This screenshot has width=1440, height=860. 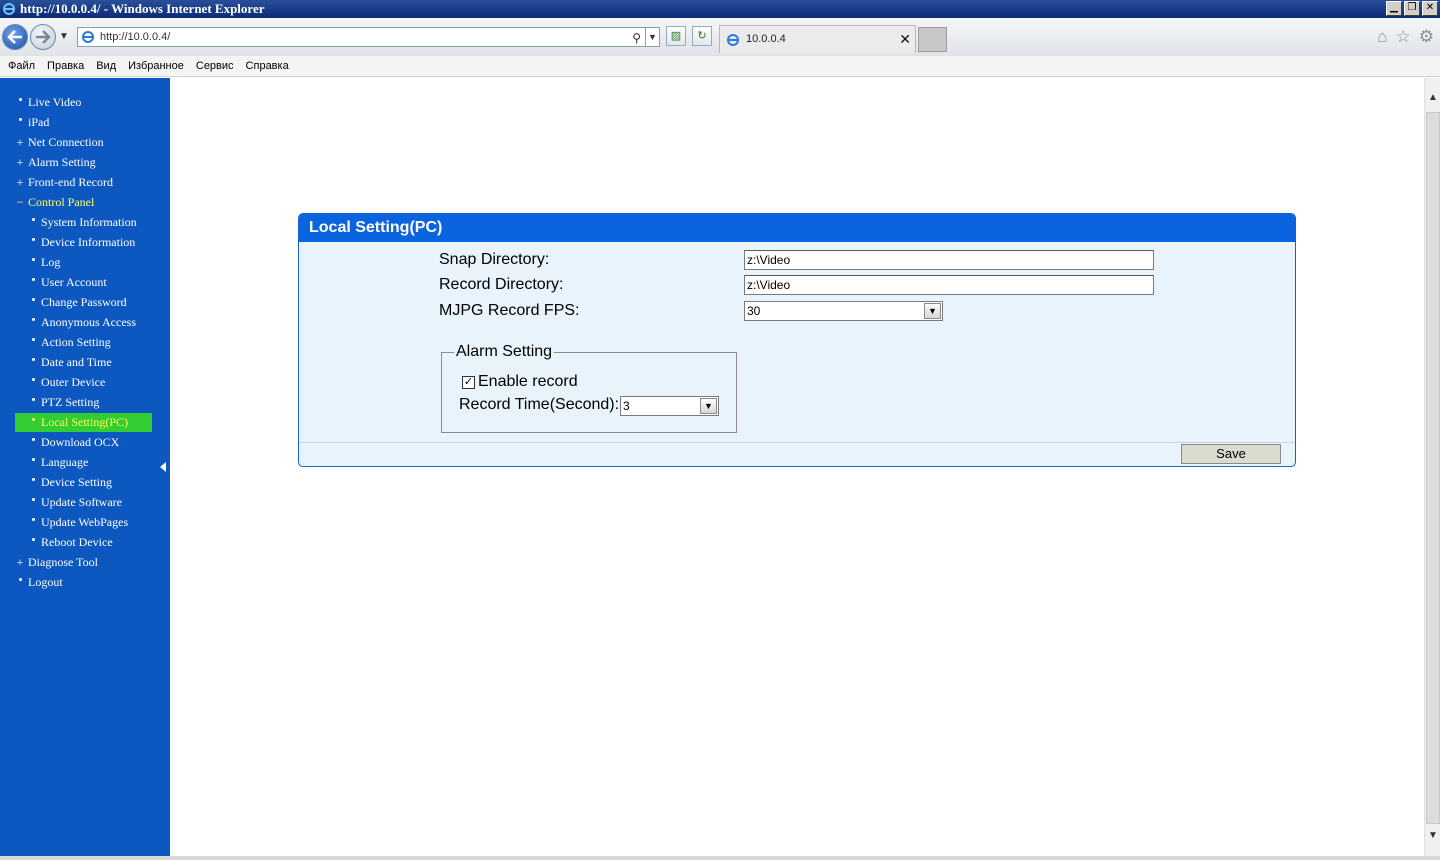 What do you see at coordinates (652, 37) in the screenshot?
I see `address-dropdown-icon: ▼` at bounding box center [652, 37].